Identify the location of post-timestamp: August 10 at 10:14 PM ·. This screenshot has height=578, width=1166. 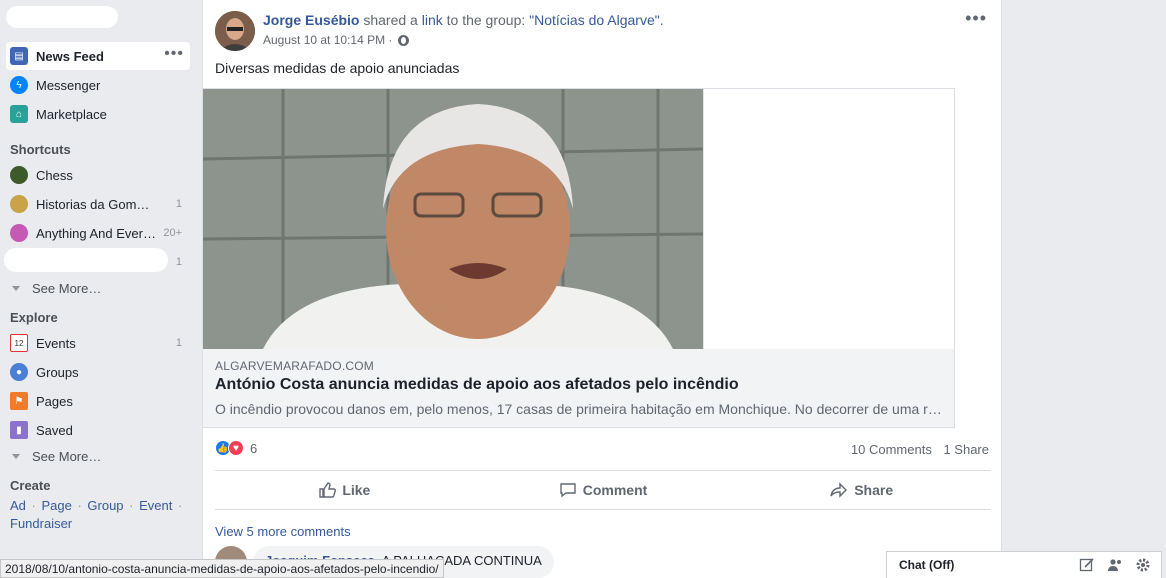
(327, 40).